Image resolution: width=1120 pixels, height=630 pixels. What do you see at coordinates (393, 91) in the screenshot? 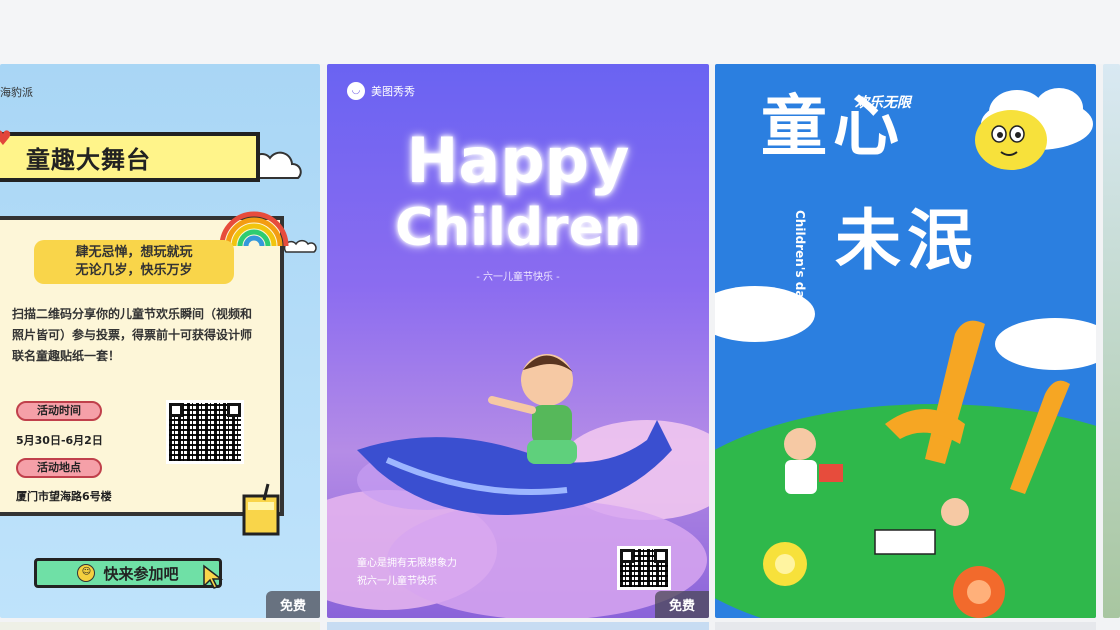
I see `brand-name: 美图秀秀` at bounding box center [393, 91].